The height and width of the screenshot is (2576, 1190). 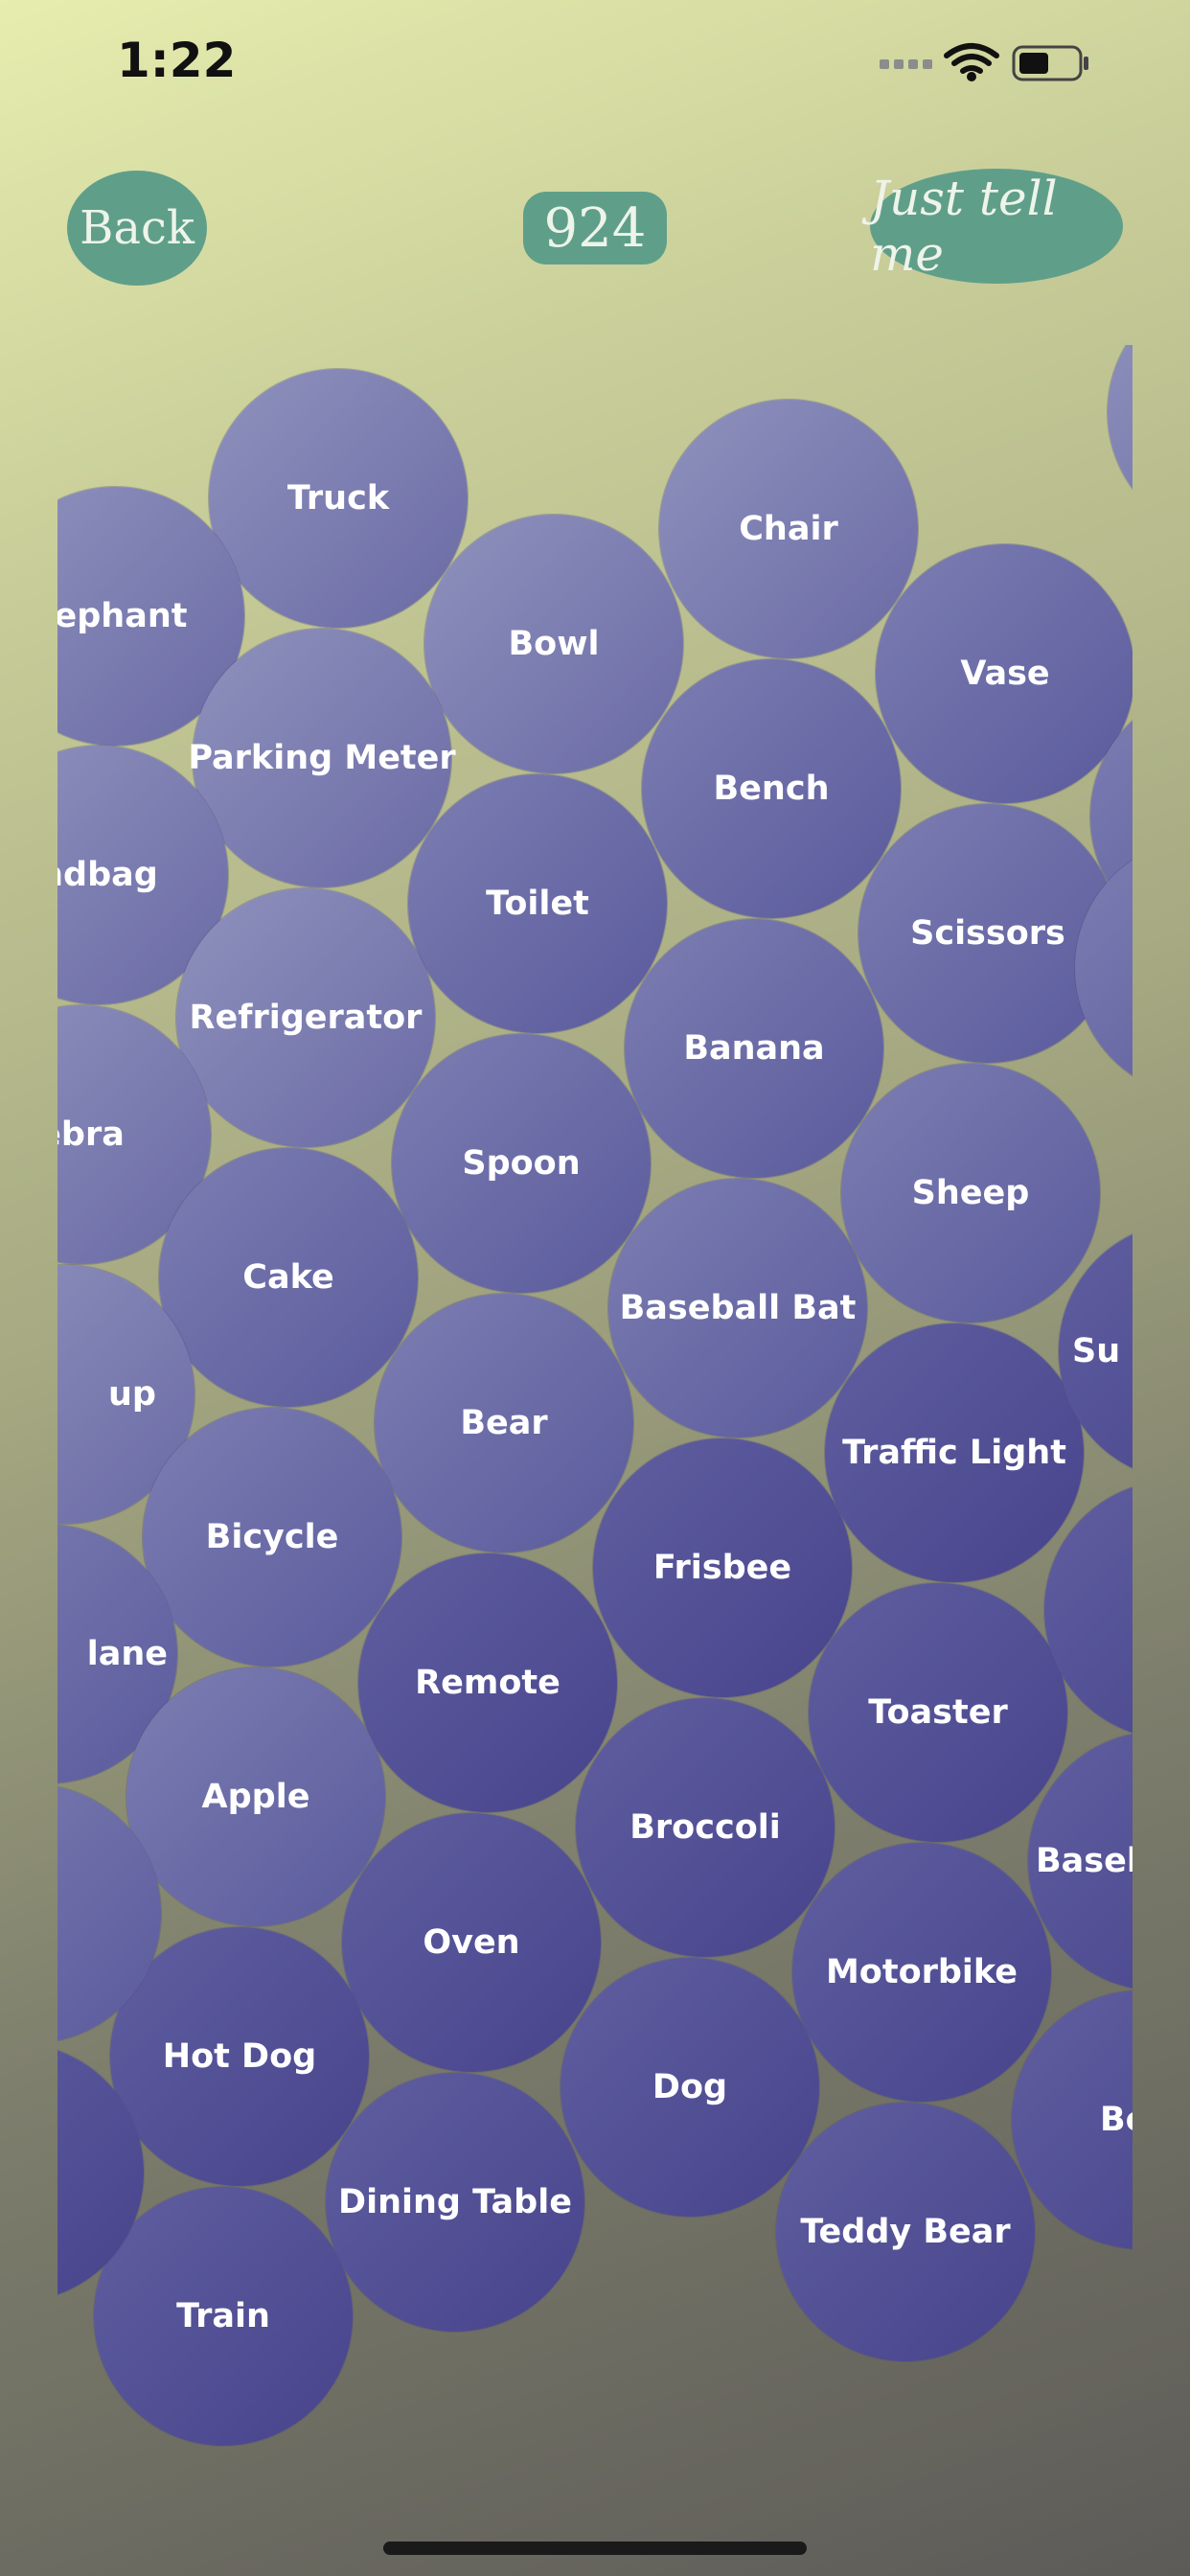 I want to click on bubble-bench: Bench, so click(x=772, y=788).